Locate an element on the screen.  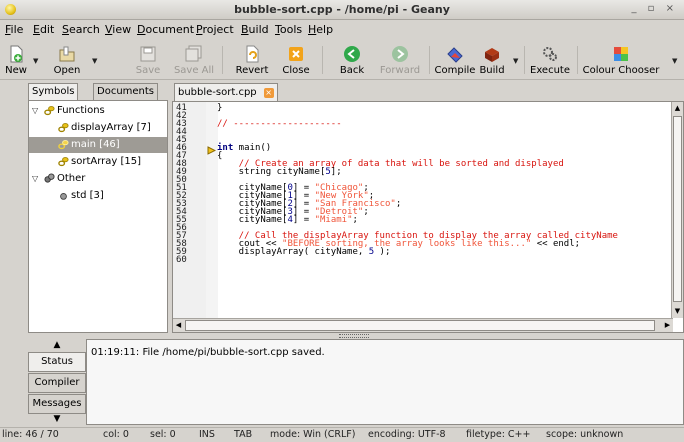
menu-search: Search is located at coordinates (81, 29).